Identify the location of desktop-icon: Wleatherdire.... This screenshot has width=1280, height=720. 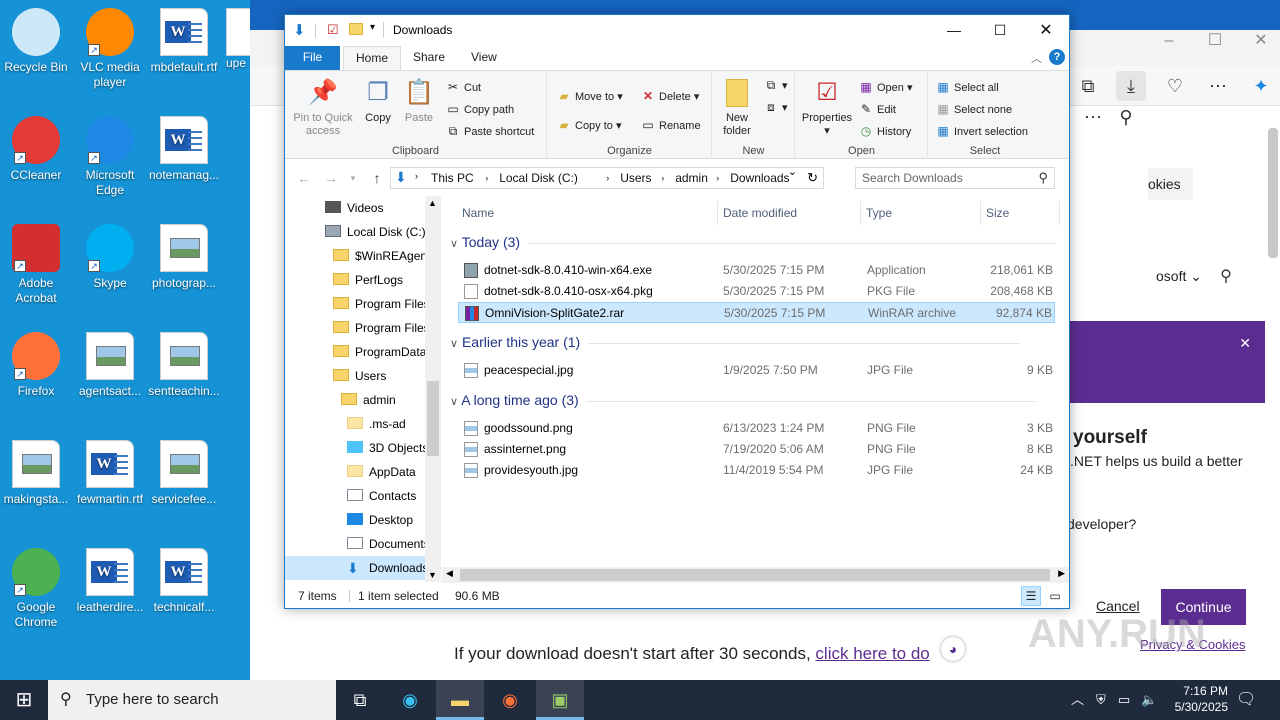
(110, 581).